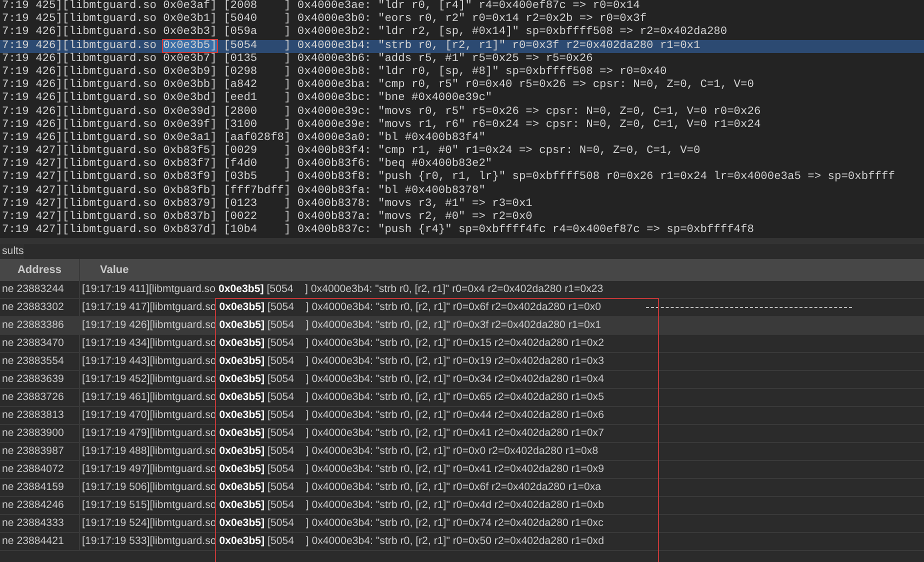  What do you see at coordinates (342, 397) in the screenshot?
I see `table-cell-text: [19:17:19 461][libmtguard.so 0x0e3b5] [5054 ] 0x4000e3b4: "strb r0, [r2, r1]" r0=0x65 r2=0x402da280 r1=0x5` at bounding box center [342, 397].